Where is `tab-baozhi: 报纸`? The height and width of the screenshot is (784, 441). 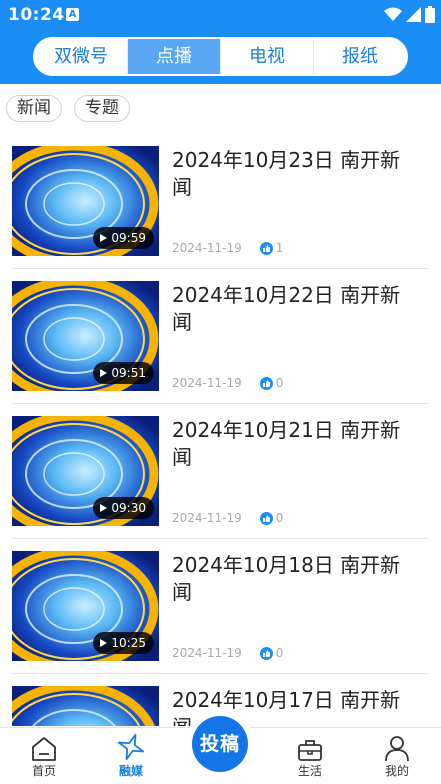 tab-baozhi: 报纸 is located at coordinates (359, 56).